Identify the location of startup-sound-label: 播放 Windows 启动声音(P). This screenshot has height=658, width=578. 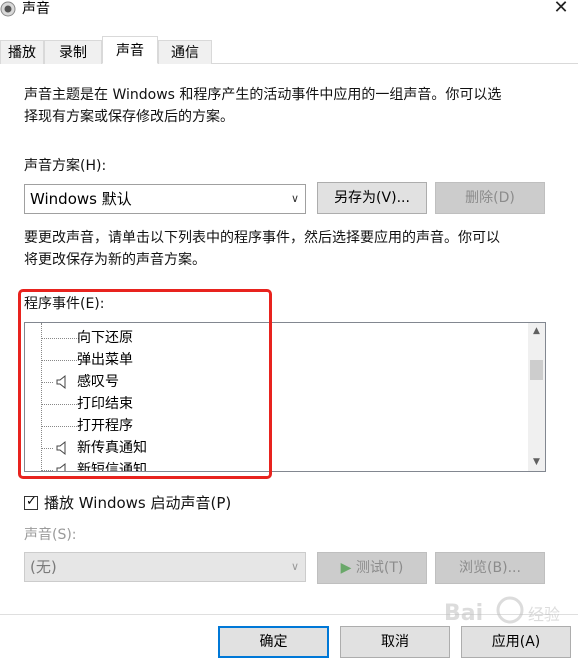
(137, 503).